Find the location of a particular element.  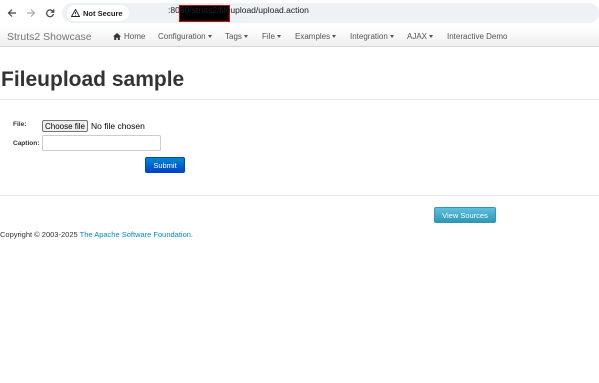

copyright-text: Copyright © 2003-2025 is located at coordinates (40, 234).